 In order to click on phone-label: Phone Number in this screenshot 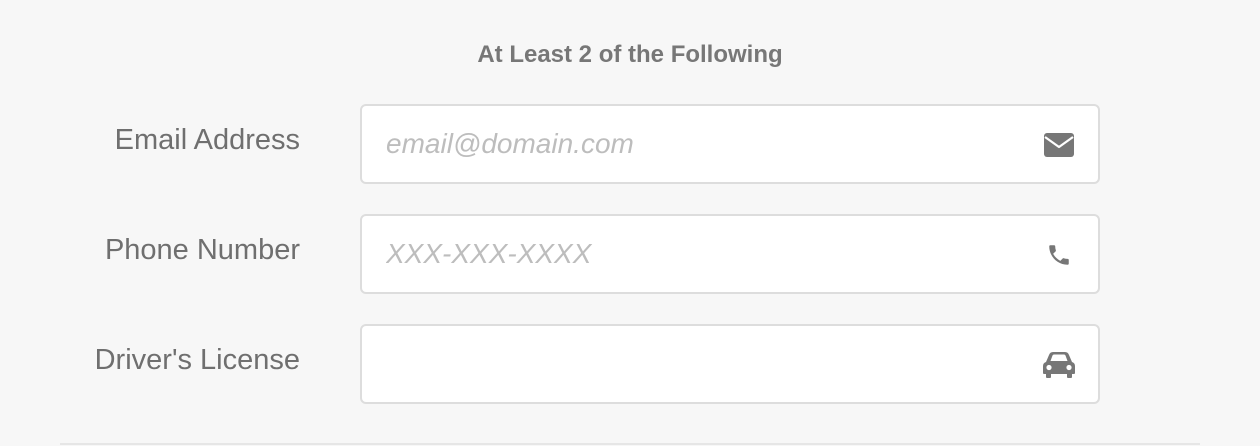, I will do `click(202, 250)`.